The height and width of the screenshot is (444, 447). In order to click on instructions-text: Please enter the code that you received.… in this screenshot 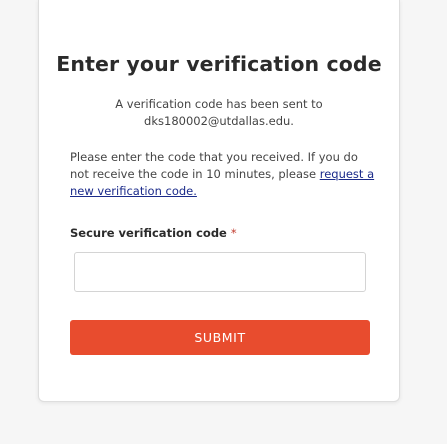, I will do `click(214, 165)`.